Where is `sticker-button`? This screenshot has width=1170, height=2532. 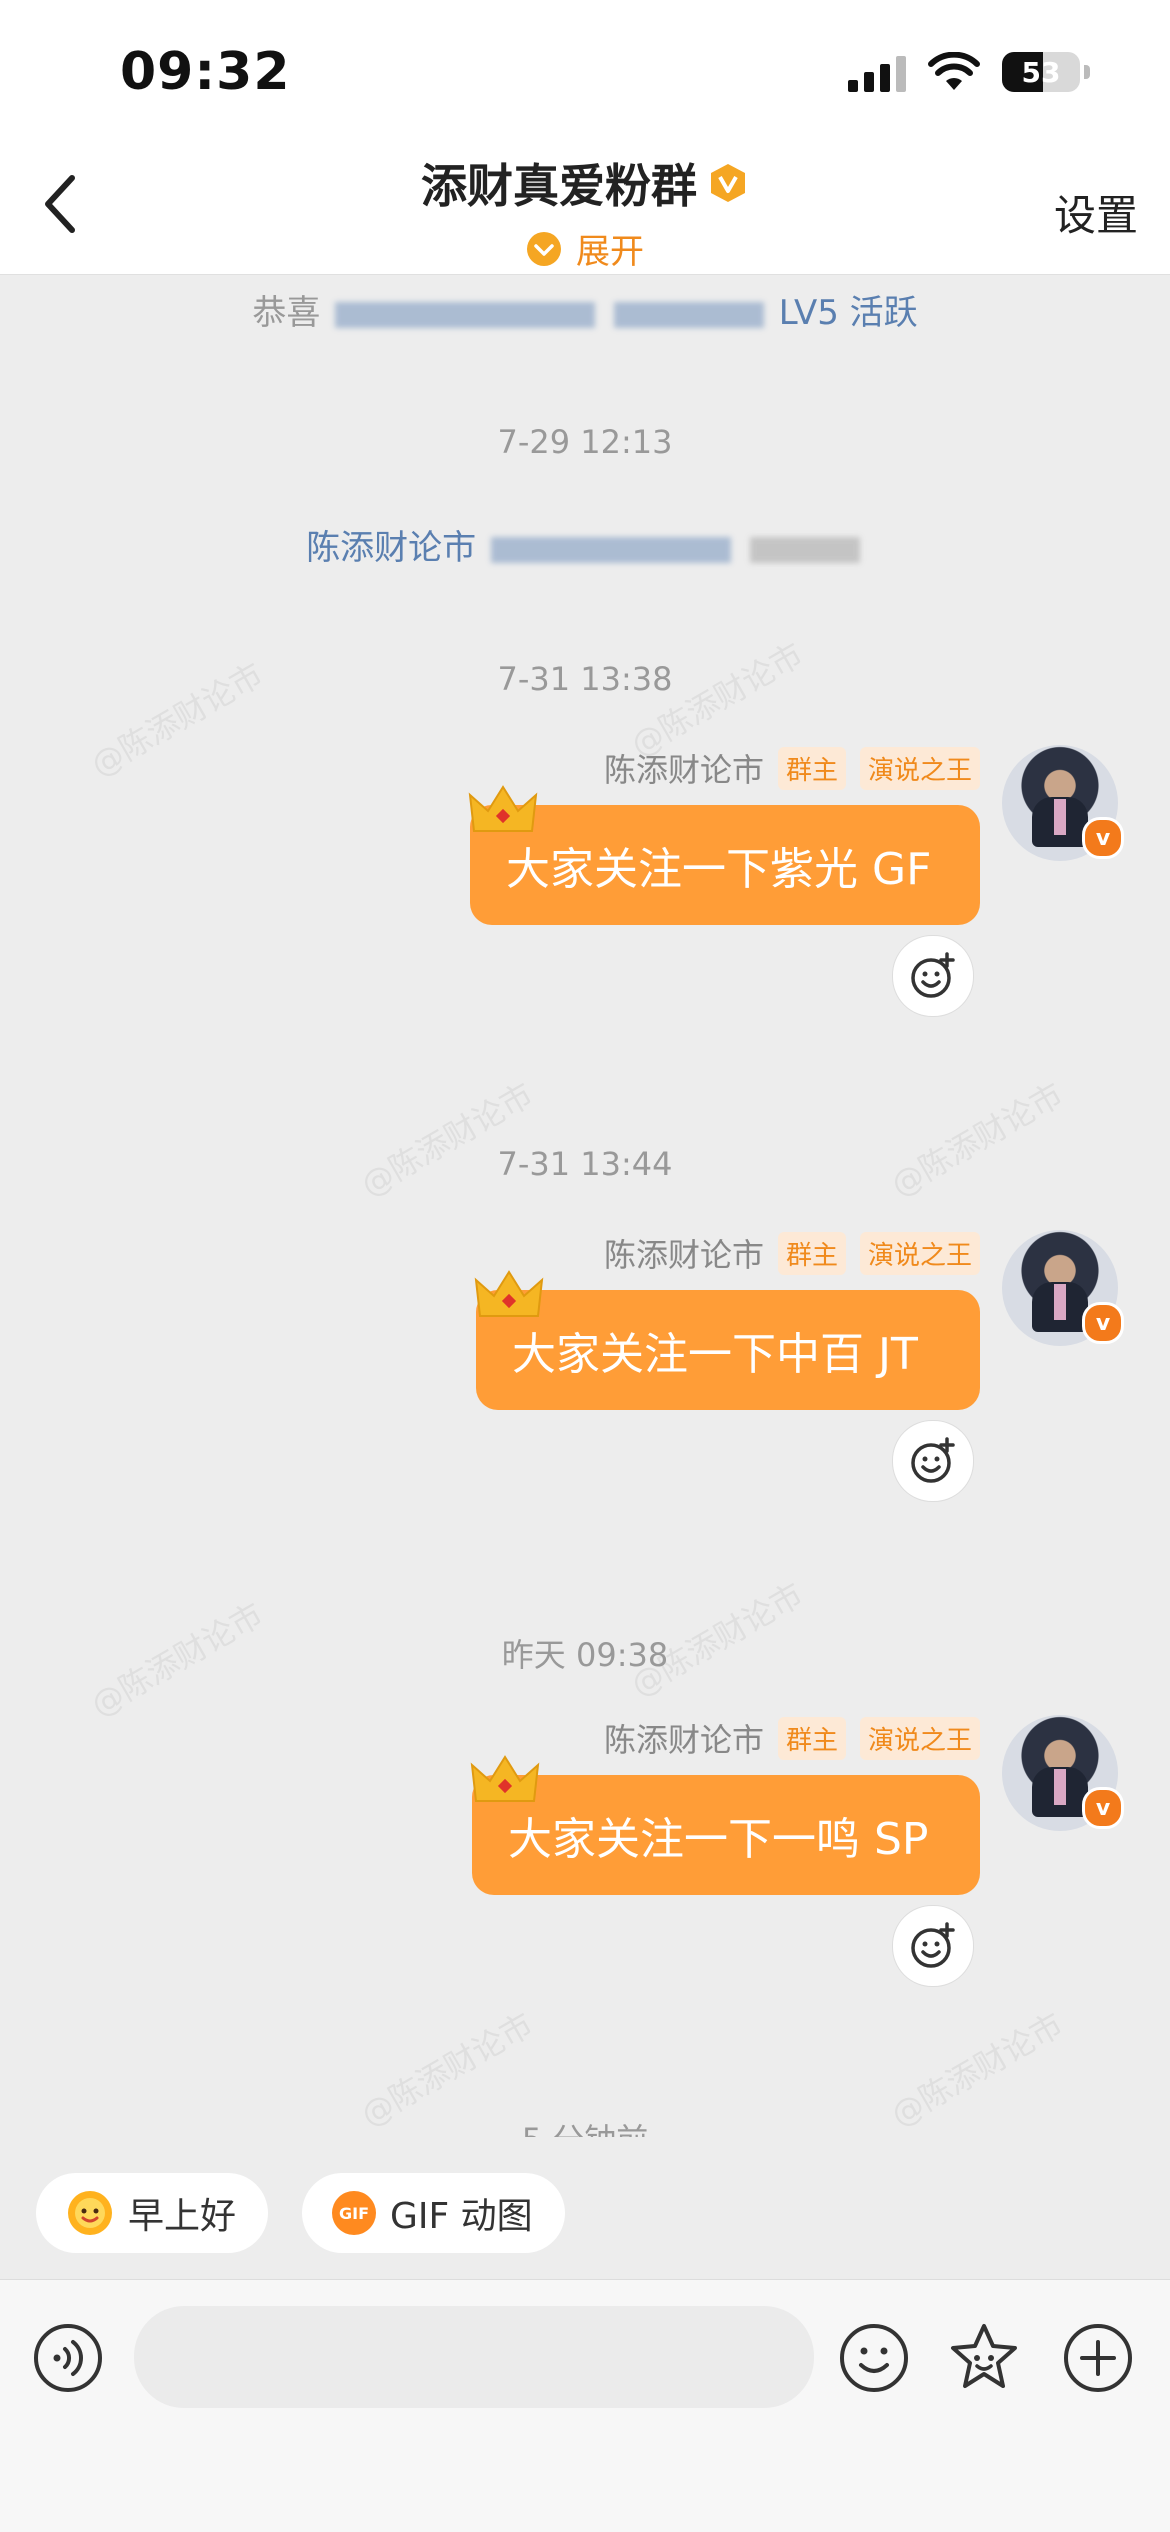 sticker-button is located at coordinates (984, 2358).